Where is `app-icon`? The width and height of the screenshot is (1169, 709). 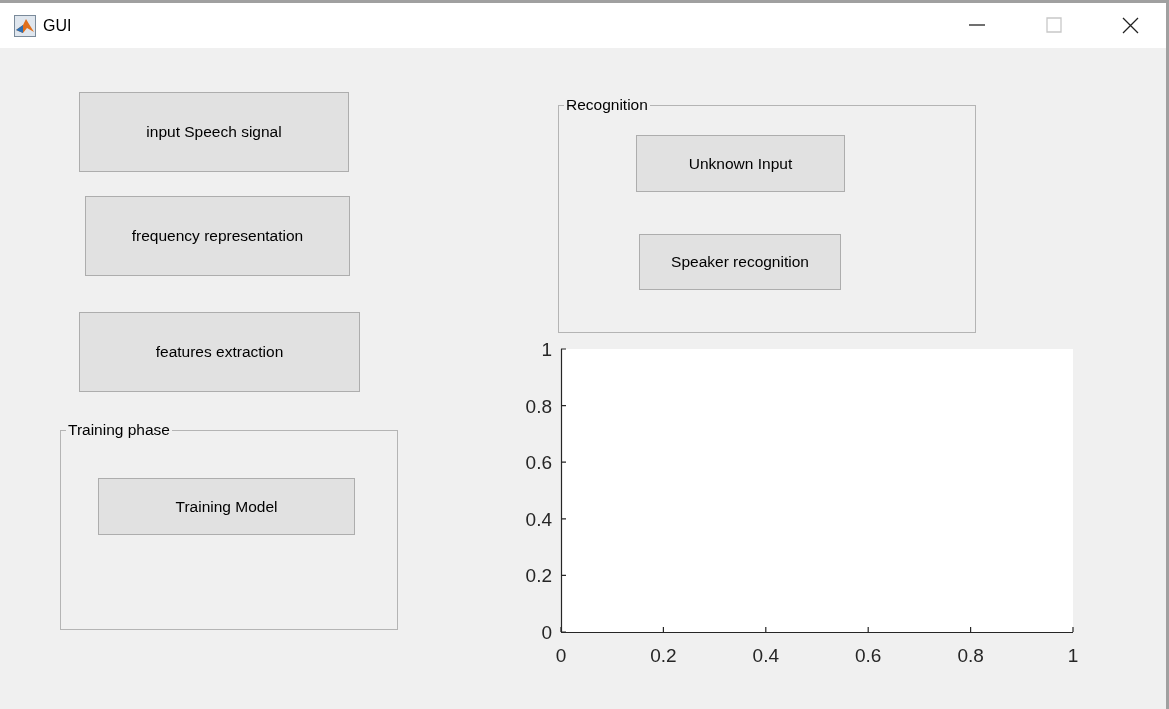
app-icon is located at coordinates (25, 25).